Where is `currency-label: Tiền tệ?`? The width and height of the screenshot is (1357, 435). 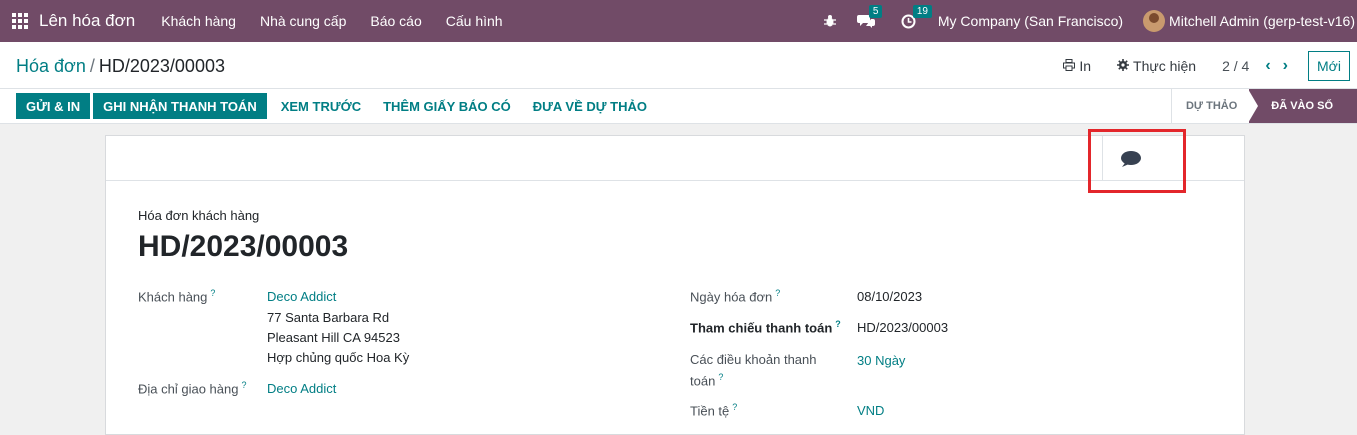 currency-label: Tiền tệ? is located at coordinates (714, 410).